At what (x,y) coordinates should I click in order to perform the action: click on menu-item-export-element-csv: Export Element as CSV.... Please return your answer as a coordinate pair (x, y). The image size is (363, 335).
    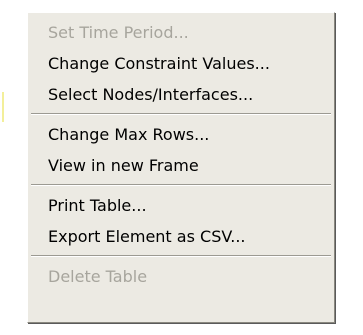
    Looking at the image, I should click on (181, 236).